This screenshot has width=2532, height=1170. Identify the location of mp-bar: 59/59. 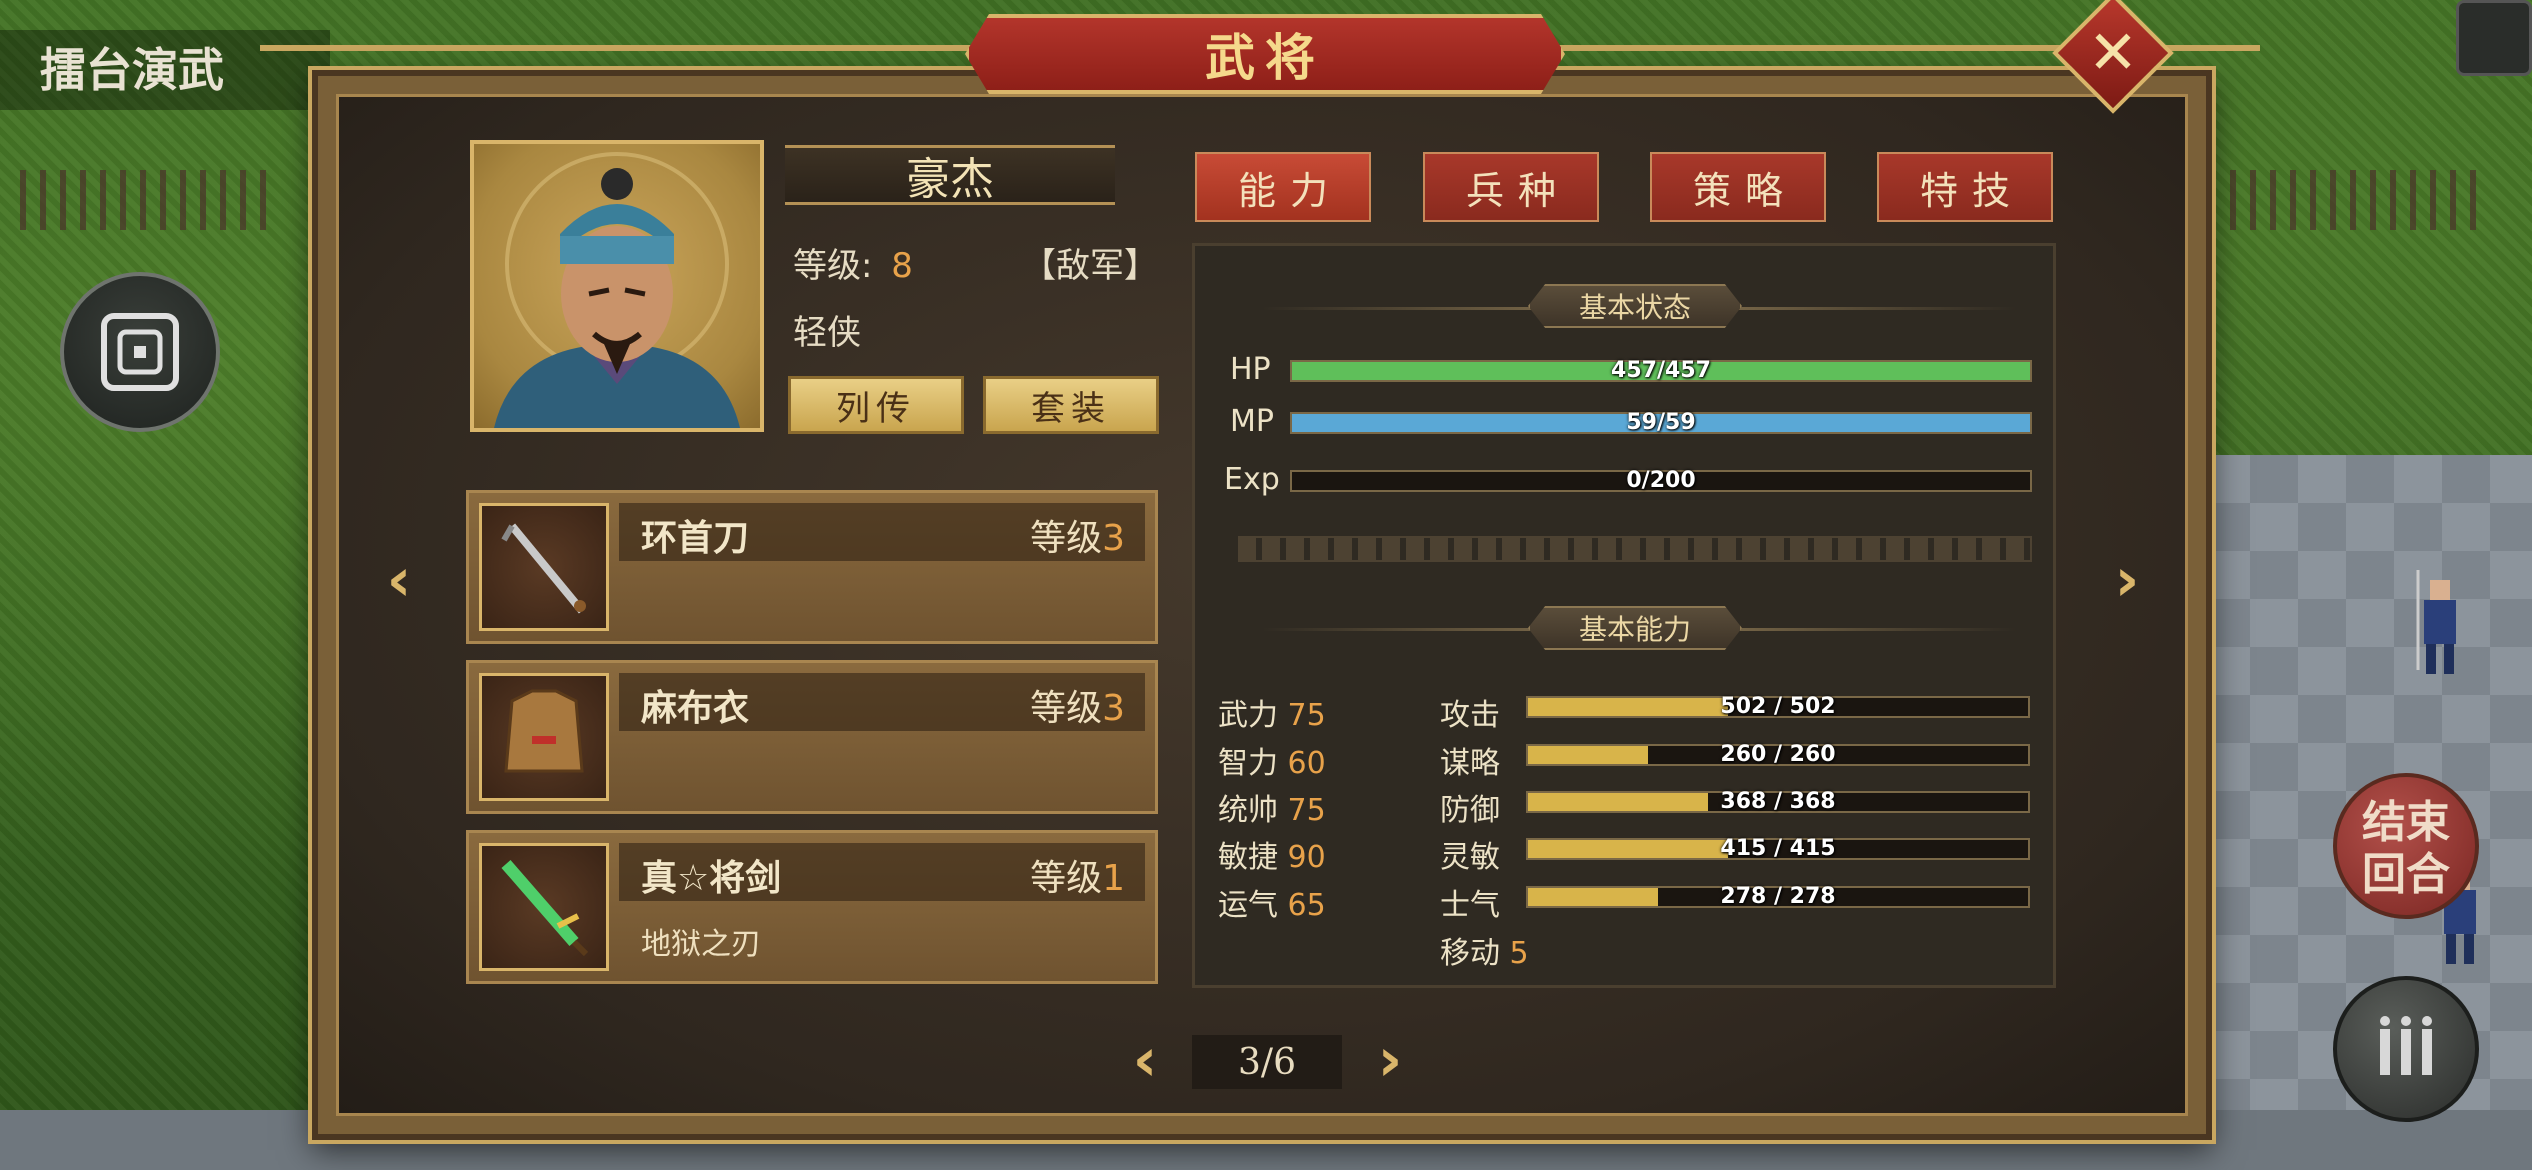
(1661, 422).